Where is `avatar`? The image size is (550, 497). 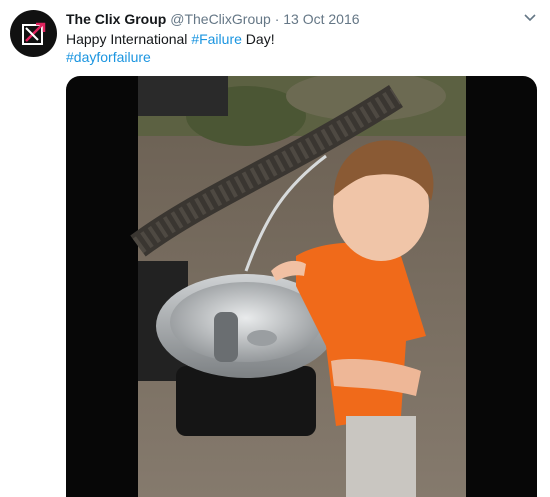
avatar is located at coordinates (33, 33).